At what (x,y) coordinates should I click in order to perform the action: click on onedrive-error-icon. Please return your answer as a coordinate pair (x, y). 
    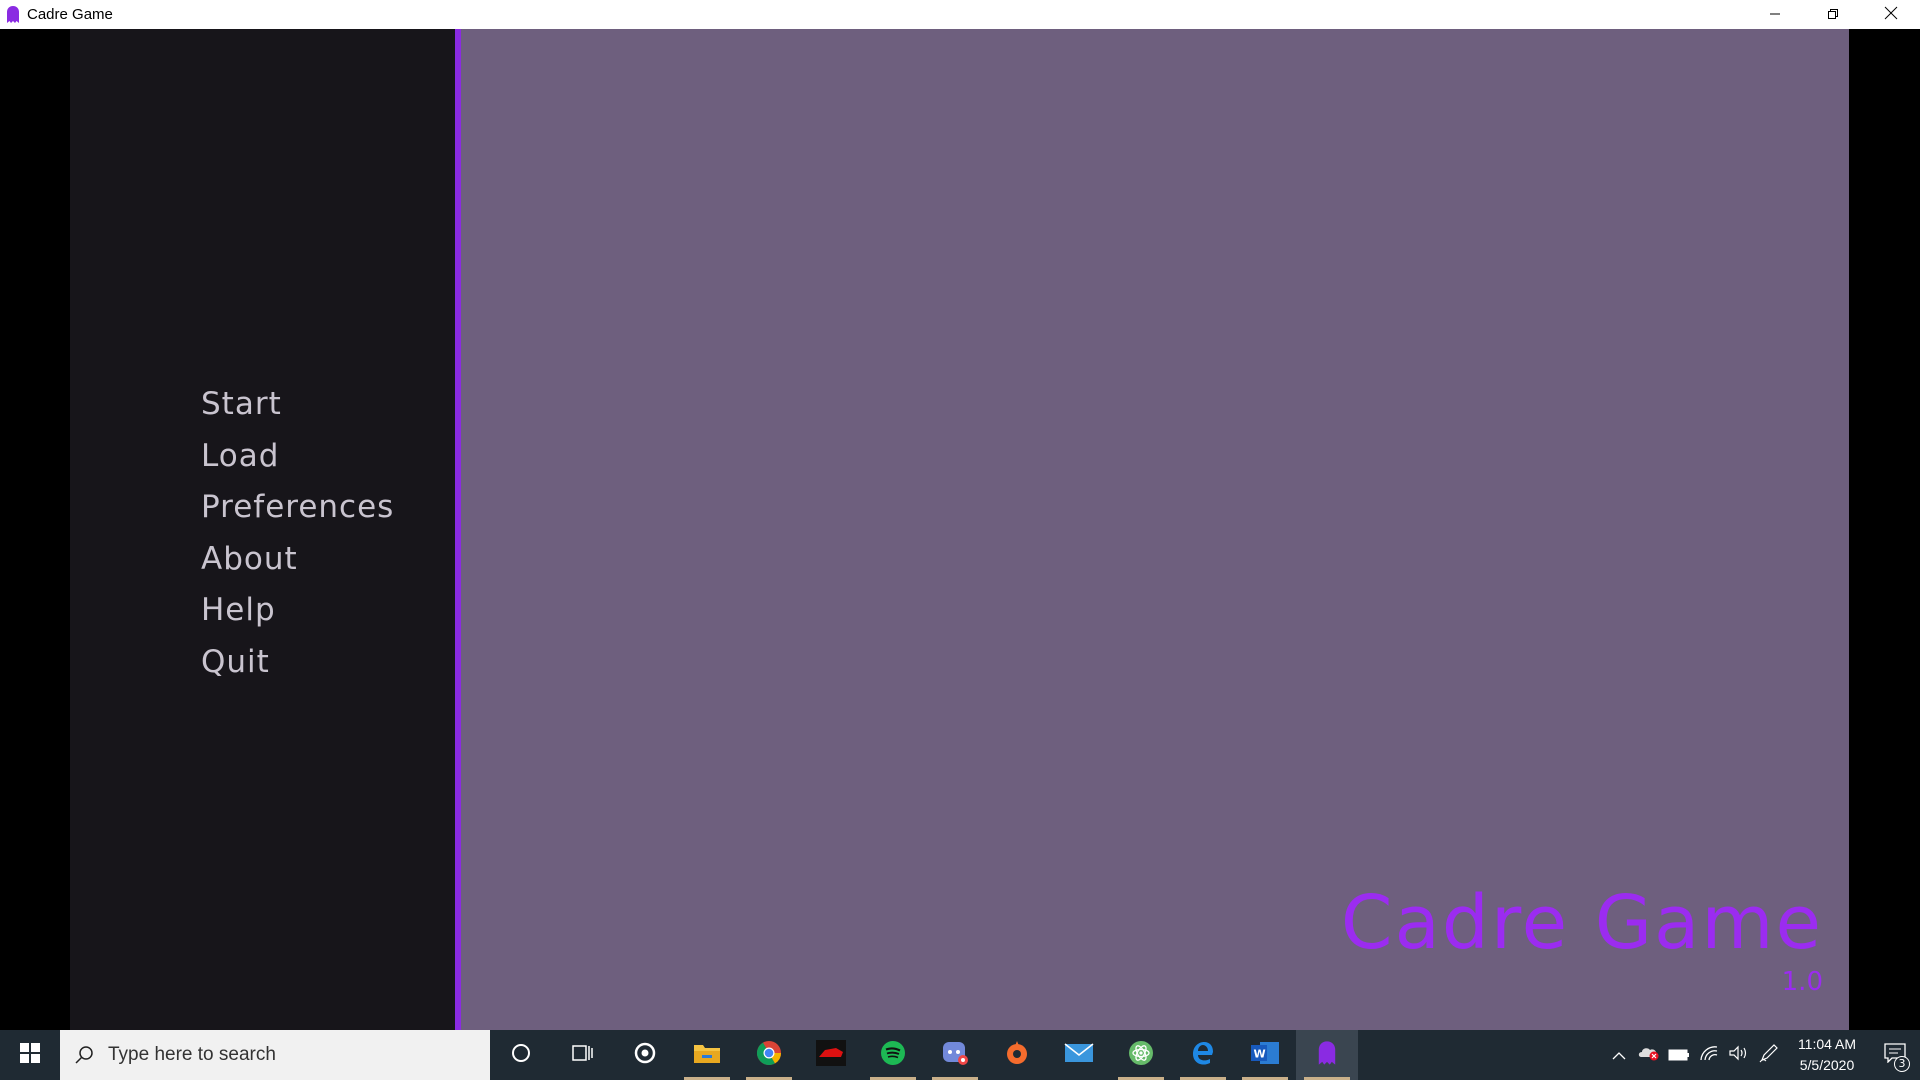
    Looking at the image, I should click on (1649, 1055).